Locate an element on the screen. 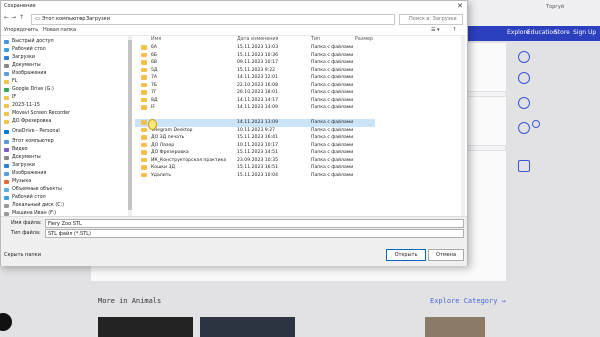 The height and width of the screenshot is (337, 600). music-icon is located at coordinates (6, 181).